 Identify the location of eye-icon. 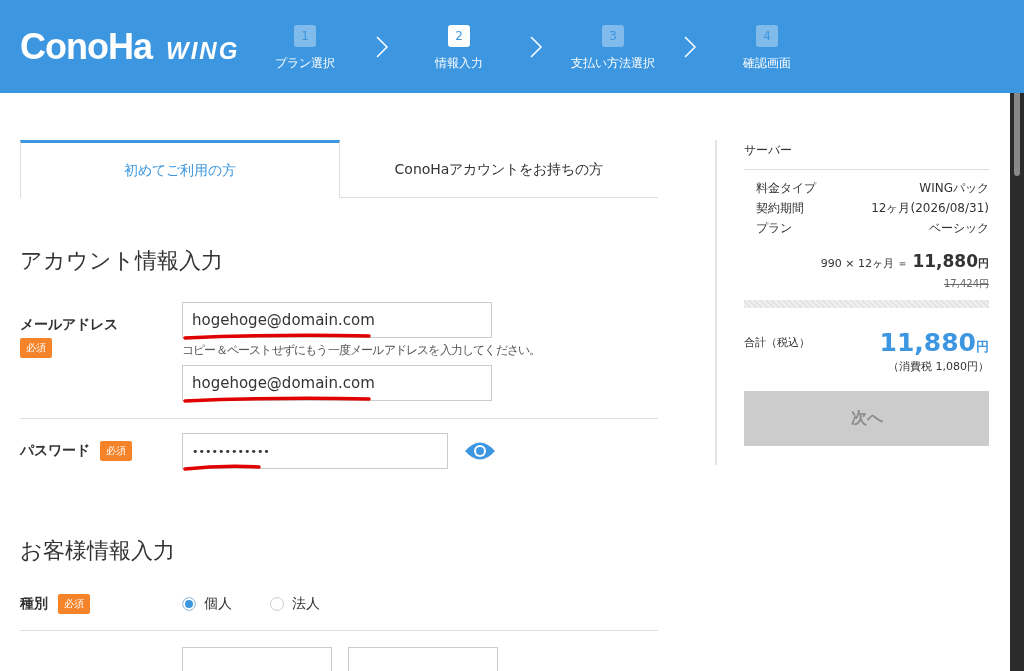
(480, 451).